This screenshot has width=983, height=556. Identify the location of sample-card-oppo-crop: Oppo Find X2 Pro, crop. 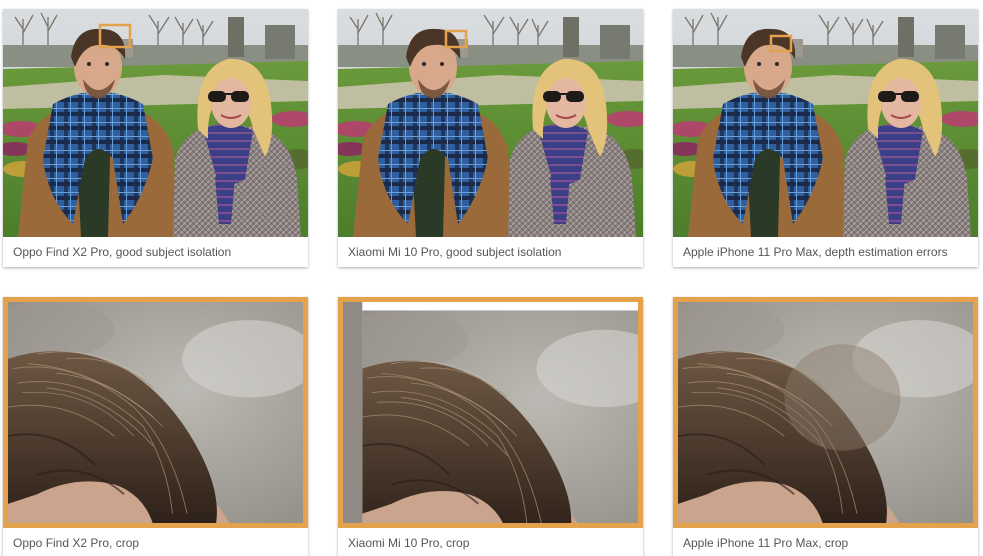
(155, 426).